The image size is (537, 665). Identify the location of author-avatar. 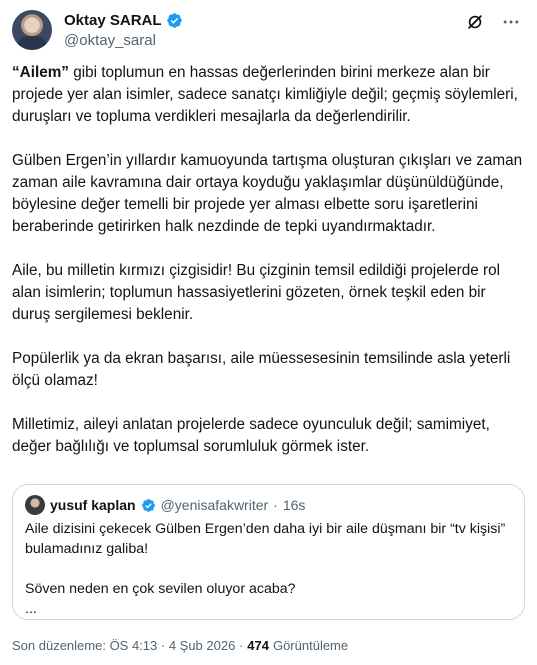
(32, 30).